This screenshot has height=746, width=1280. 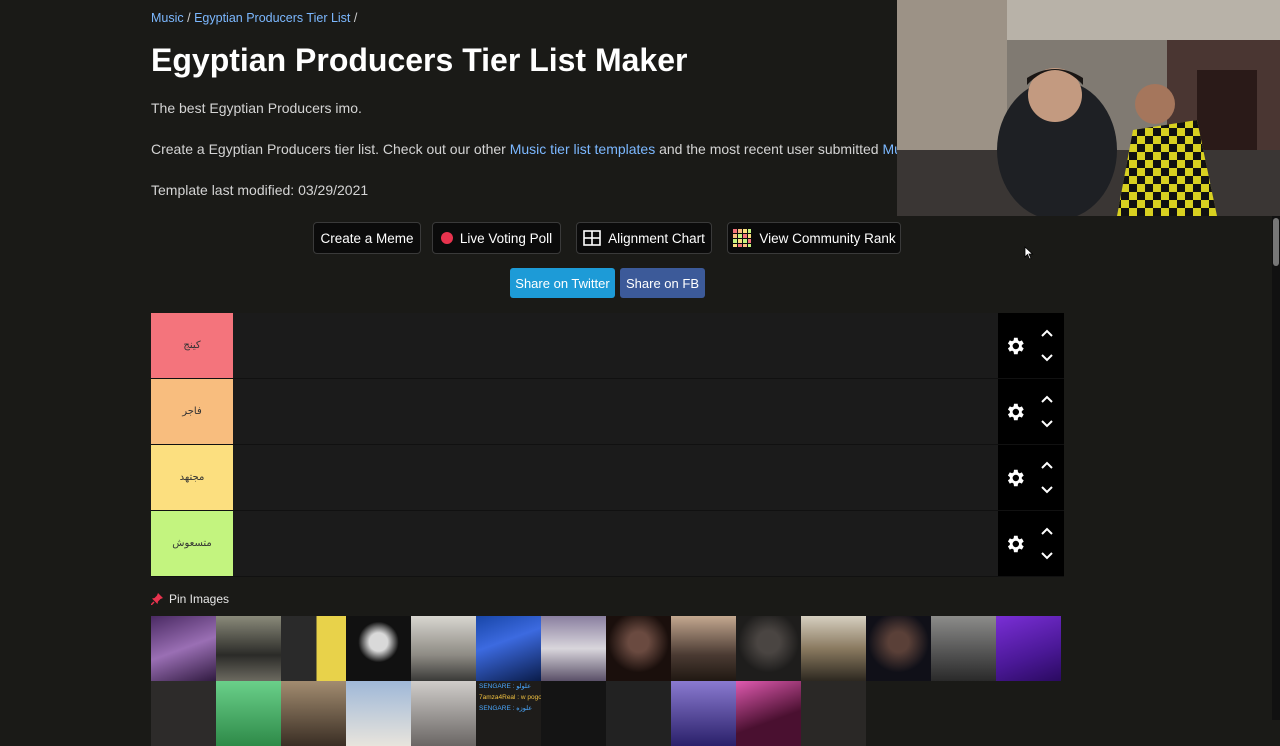 What do you see at coordinates (260, 190) in the screenshot?
I see `template-modified: Template last modified: 03/29/2021` at bounding box center [260, 190].